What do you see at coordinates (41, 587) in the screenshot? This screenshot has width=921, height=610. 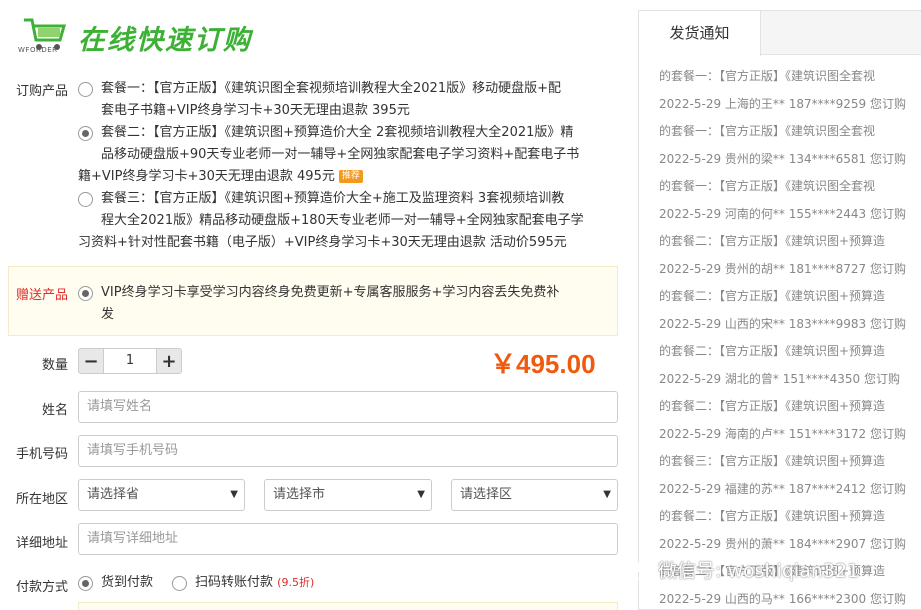 I see `payment-label: 付款方式` at bounding box center [41, 587].